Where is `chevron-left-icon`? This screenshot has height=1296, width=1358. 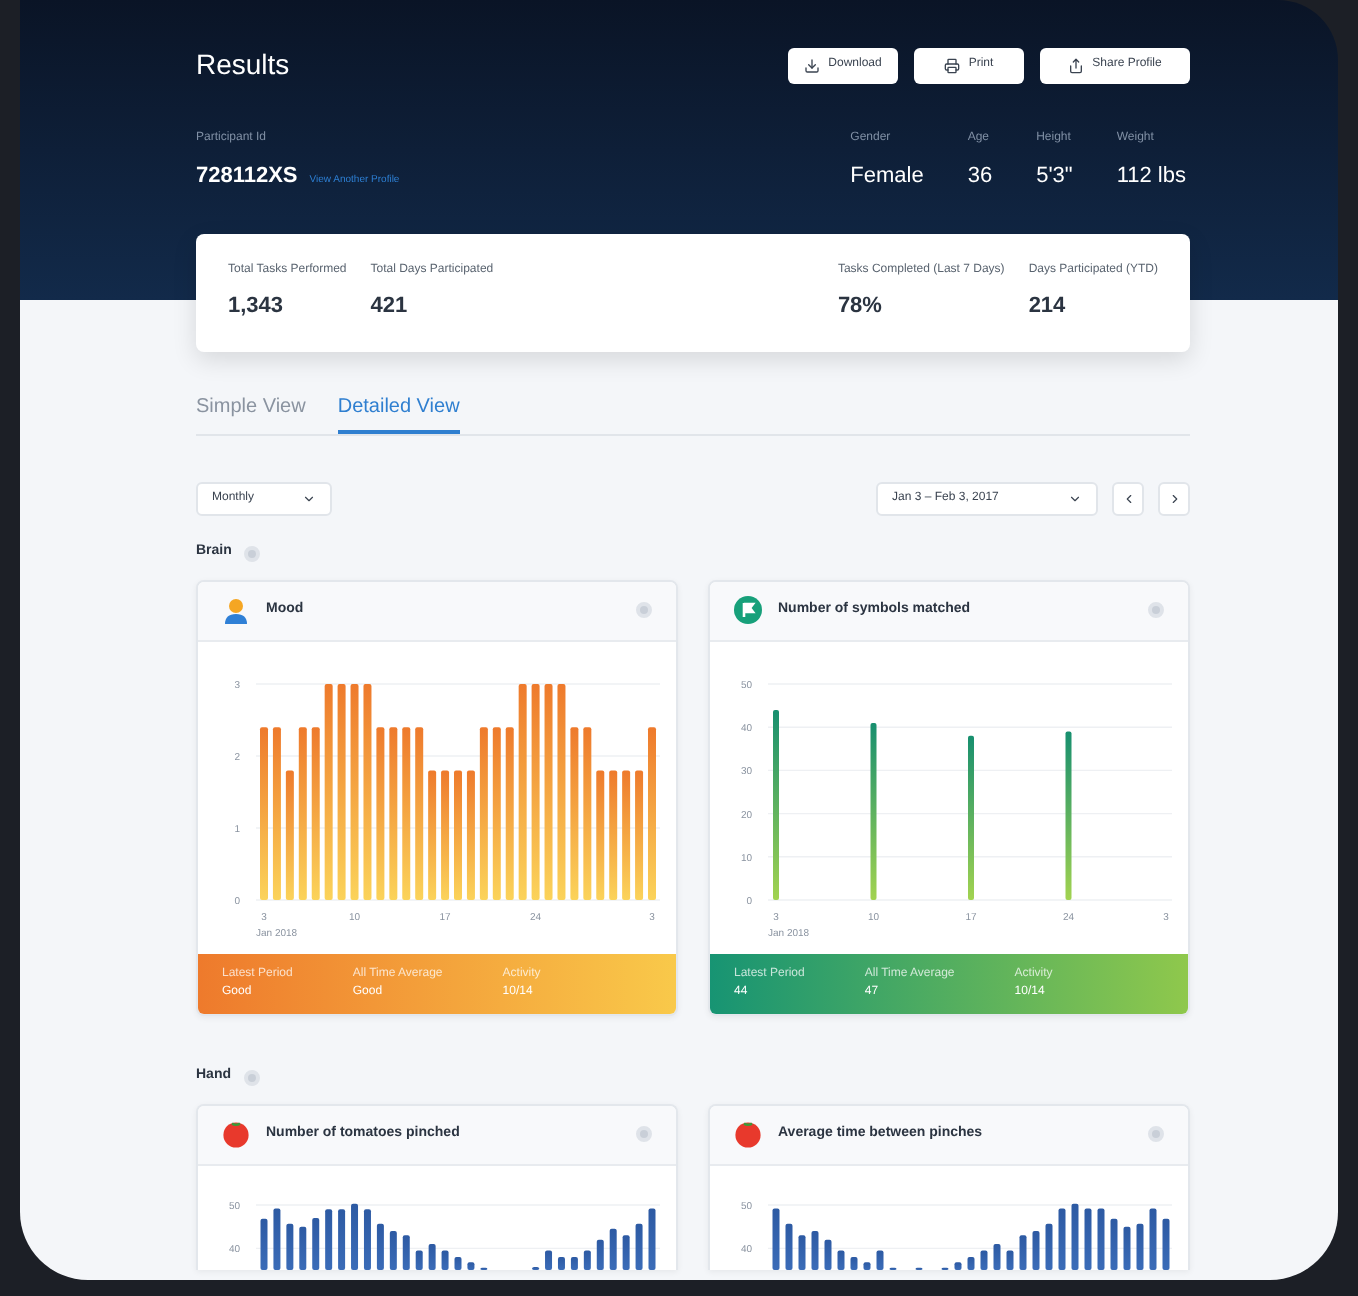
chevron-left-icon is located at coordinates (1128, 498).